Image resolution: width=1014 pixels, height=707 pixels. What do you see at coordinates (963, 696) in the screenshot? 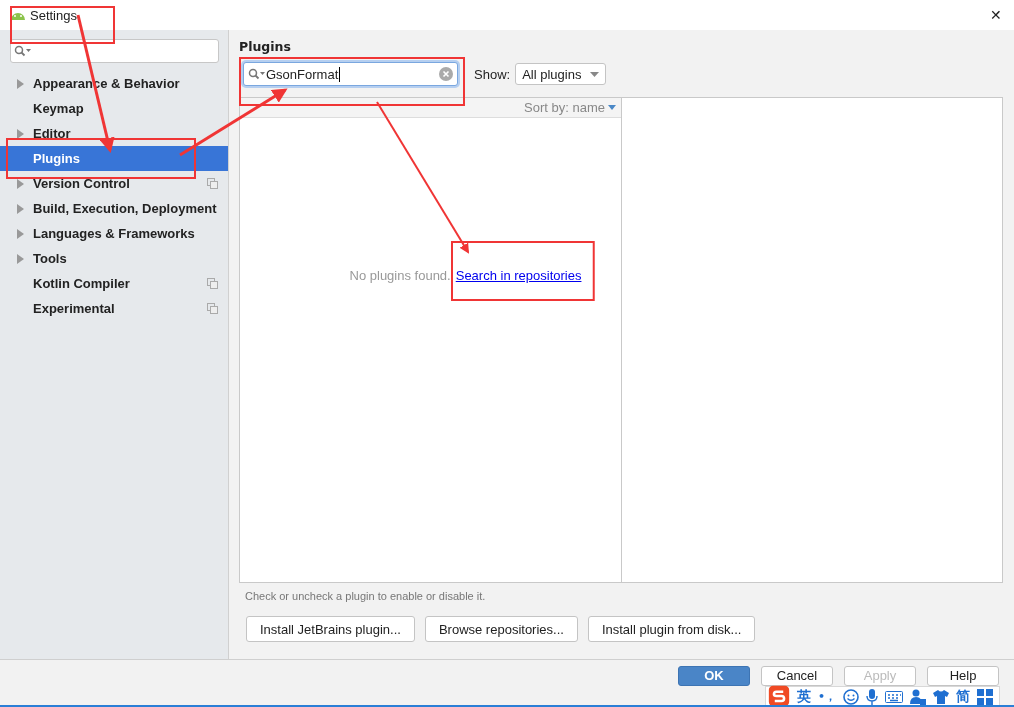
I see `ime-script: 简` at bounding box center [963, 696].